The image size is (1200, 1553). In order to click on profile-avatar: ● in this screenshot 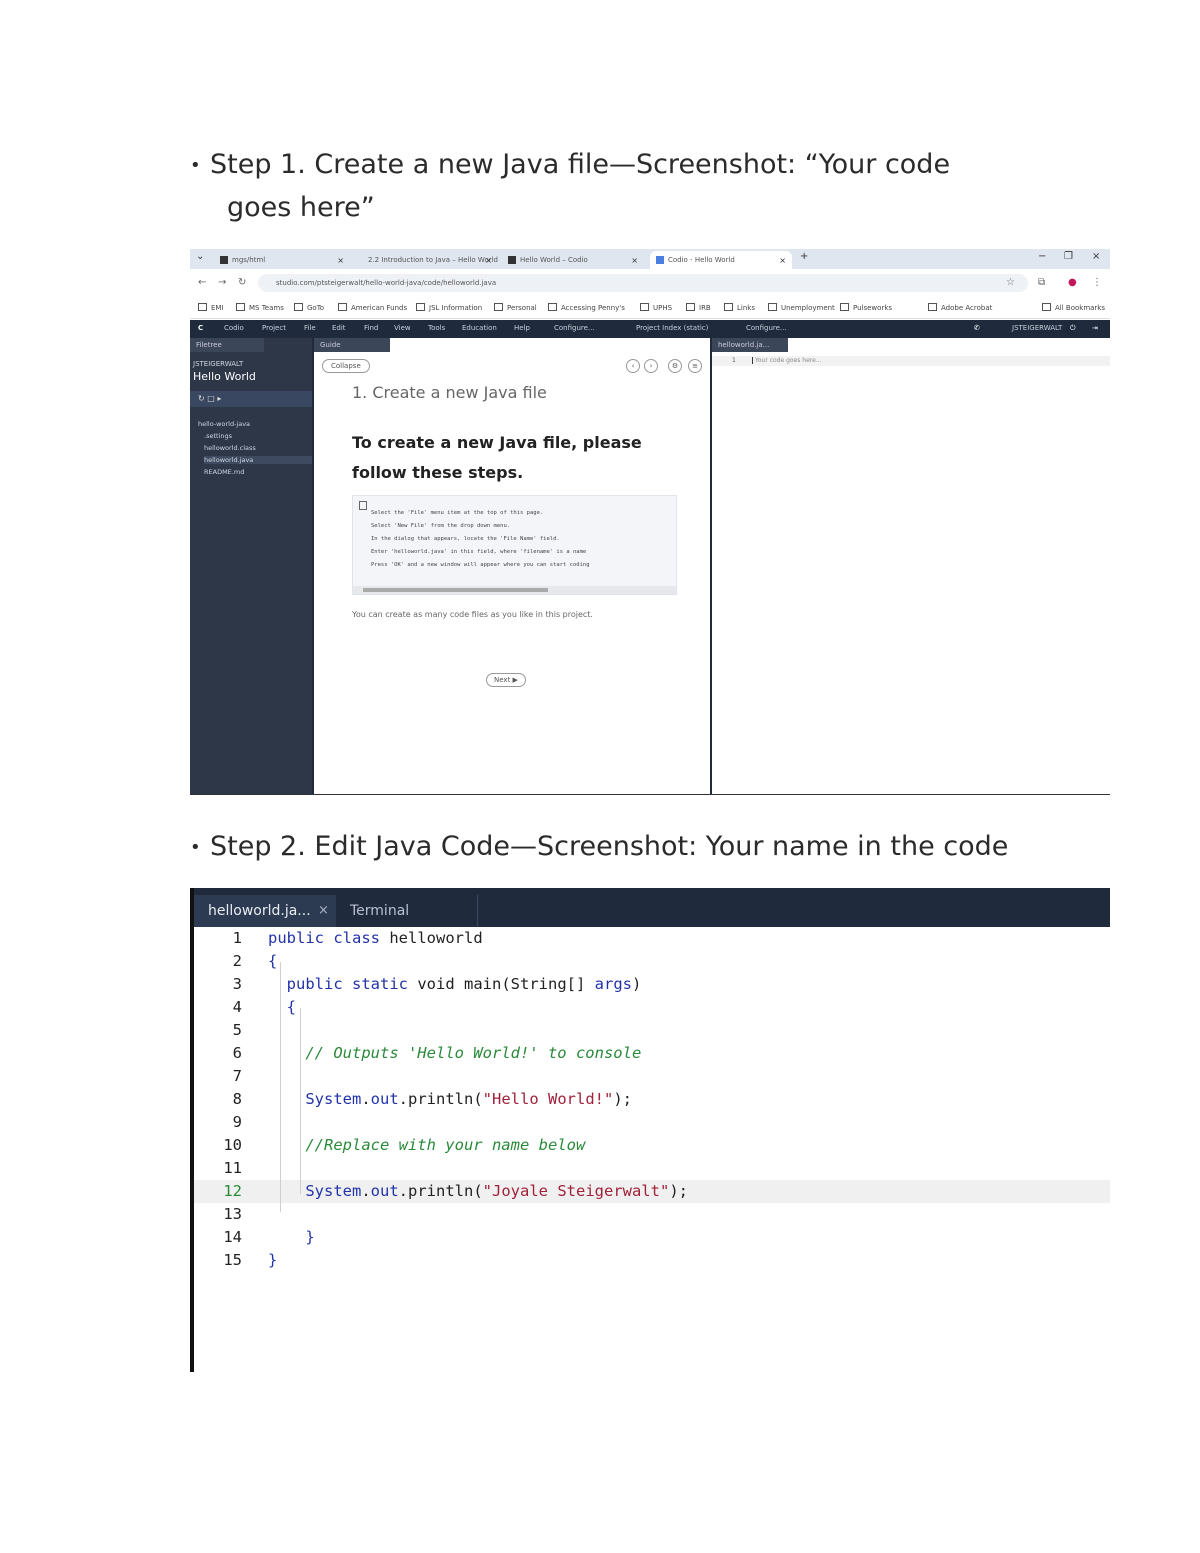, I will do `click(1072, 282)`.